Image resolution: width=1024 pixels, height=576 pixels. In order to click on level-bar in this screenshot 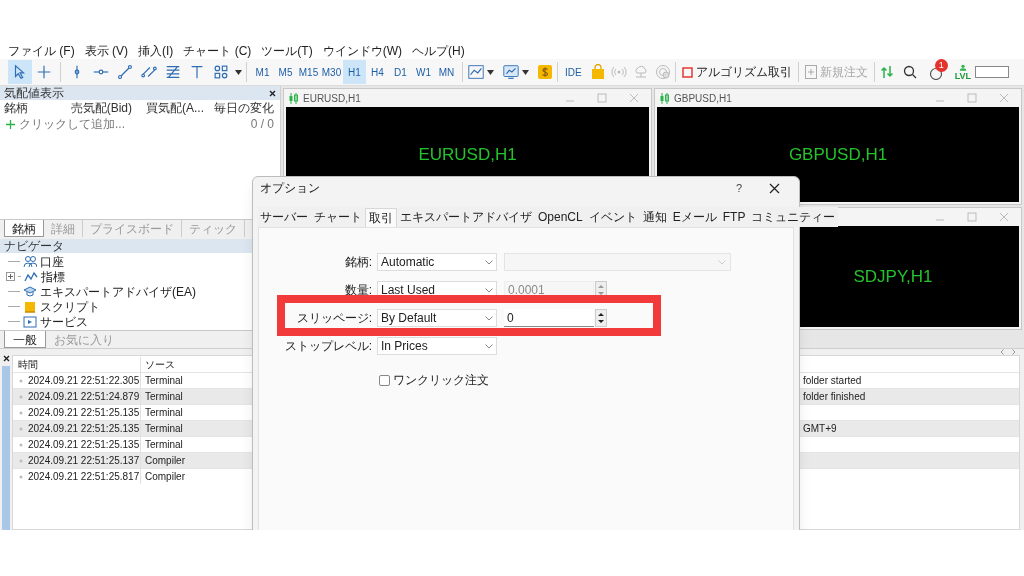, I will do `click(992, 72)`.